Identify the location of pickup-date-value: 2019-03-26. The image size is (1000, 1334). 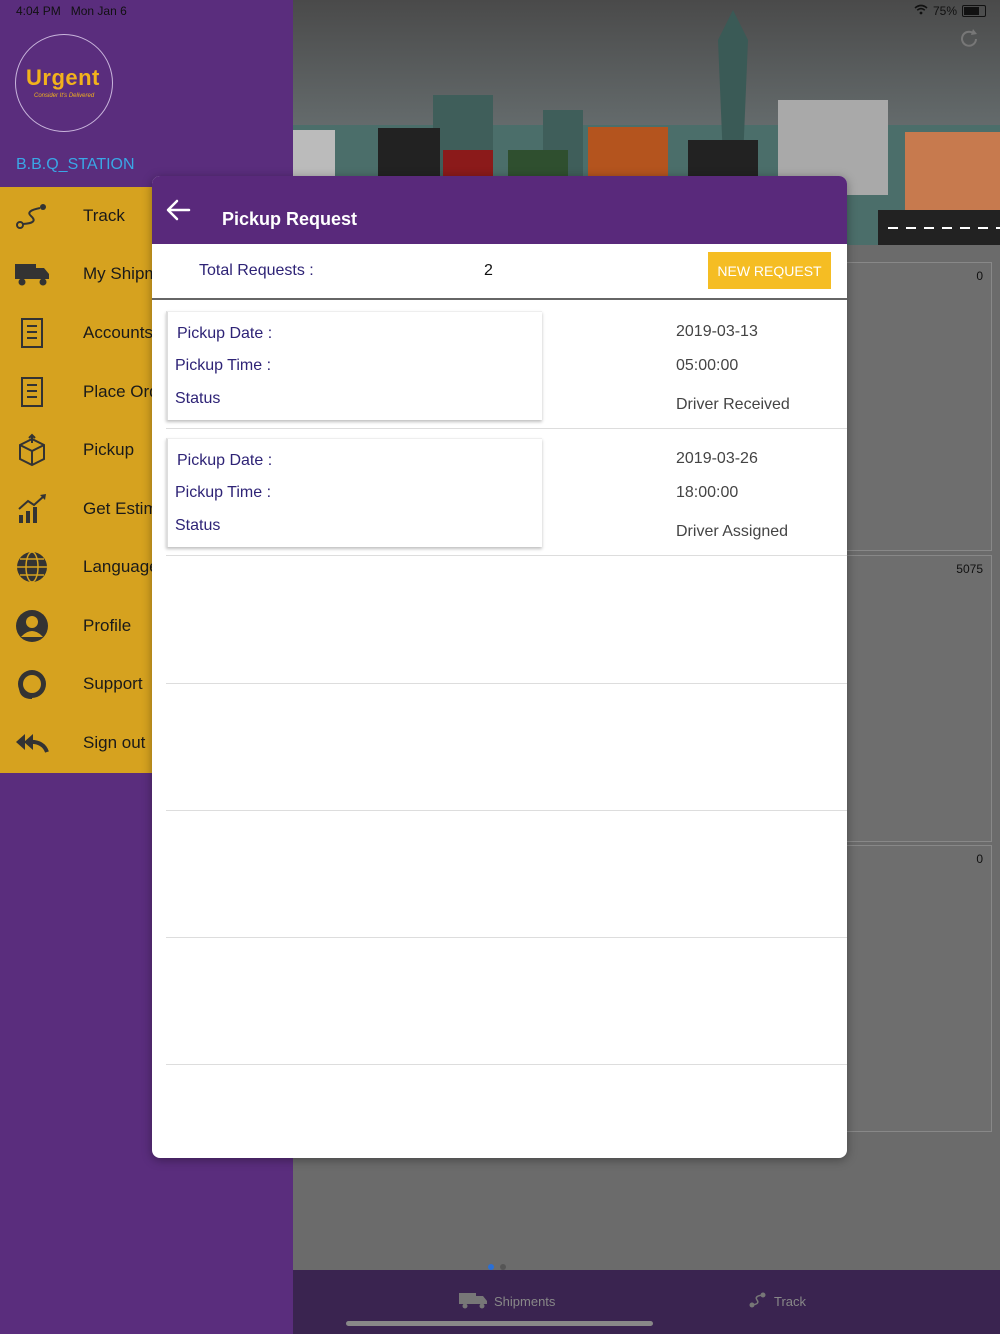
(717, 458).